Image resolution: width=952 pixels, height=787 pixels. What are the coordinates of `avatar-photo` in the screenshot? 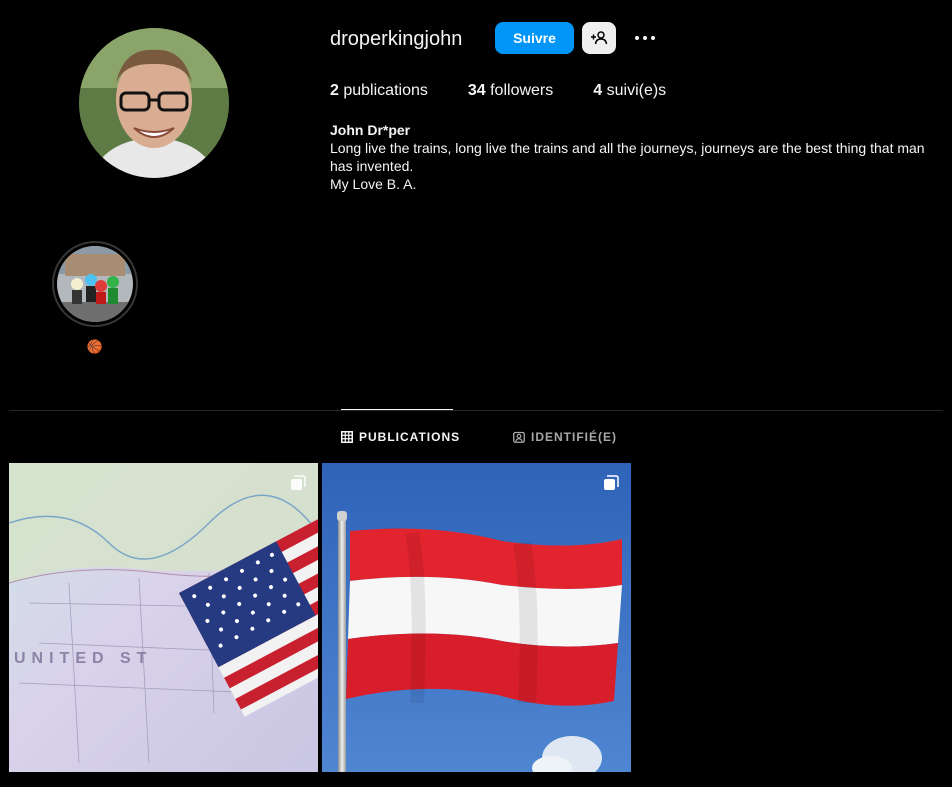 It's located at (154, 103).